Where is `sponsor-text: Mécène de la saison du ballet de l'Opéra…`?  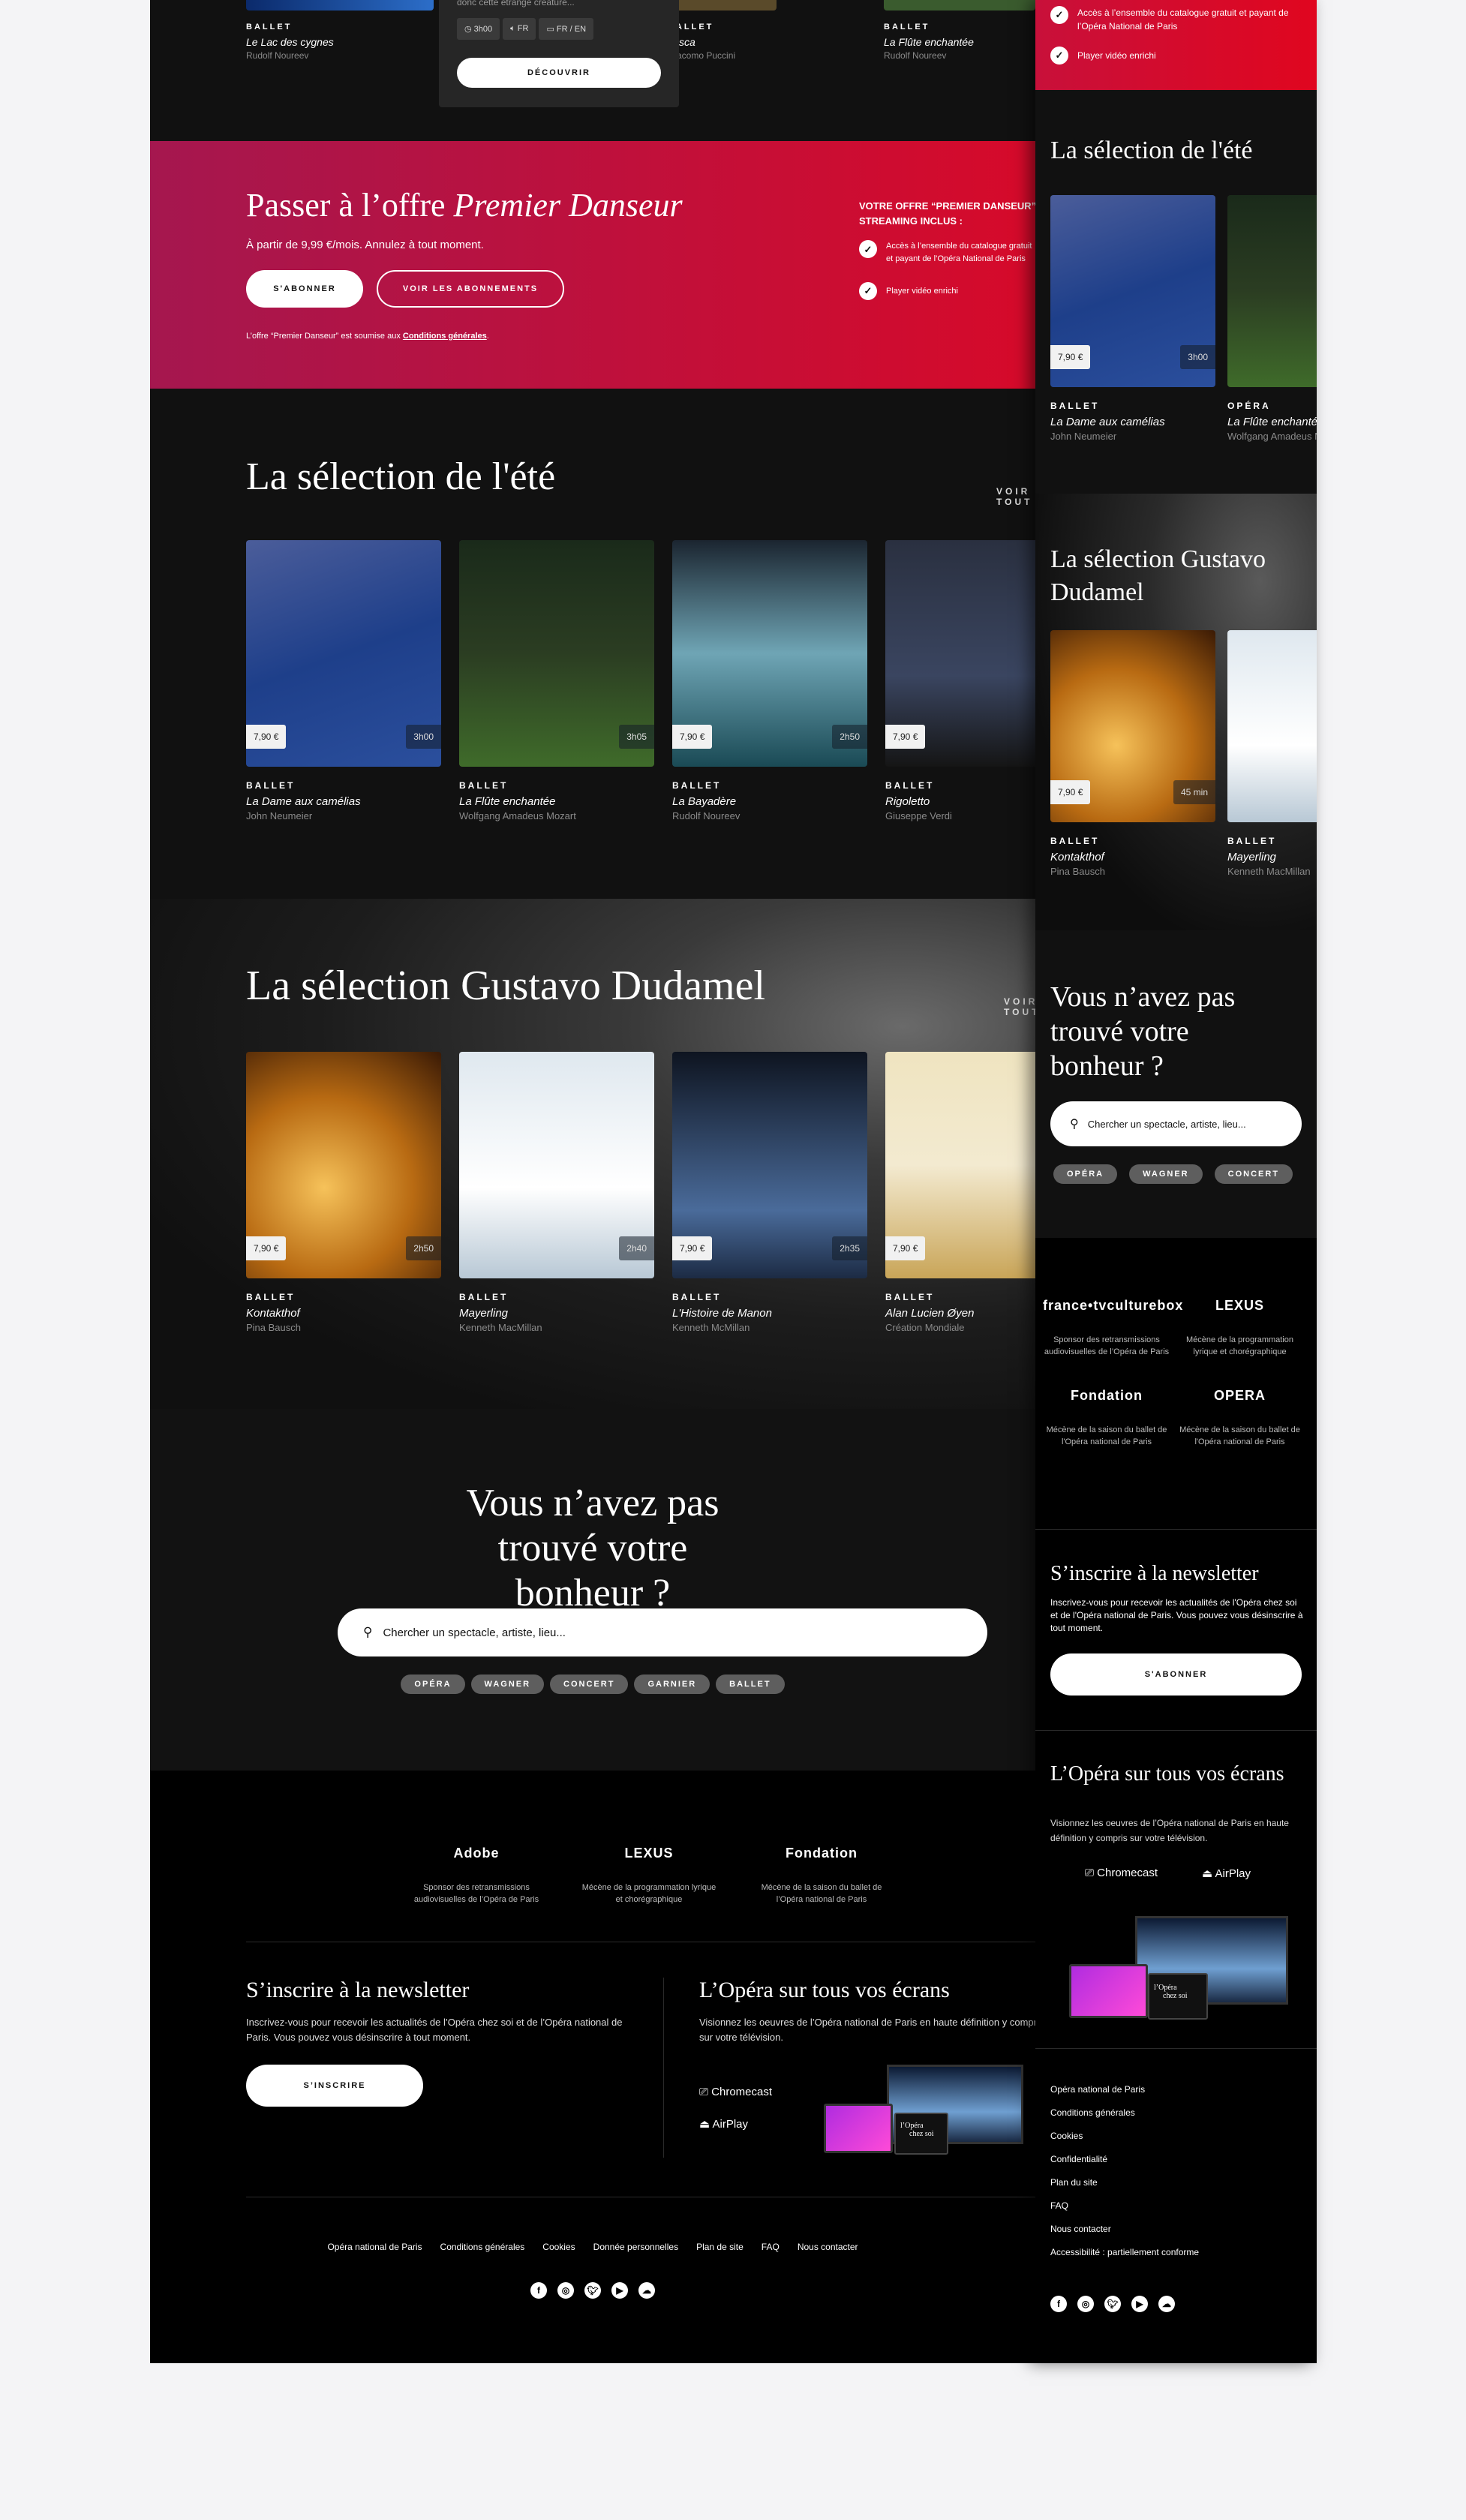 sponsor-text: Mécène de la saison du ballet de l'Opéra… is located at coordinates (1239, 1435).